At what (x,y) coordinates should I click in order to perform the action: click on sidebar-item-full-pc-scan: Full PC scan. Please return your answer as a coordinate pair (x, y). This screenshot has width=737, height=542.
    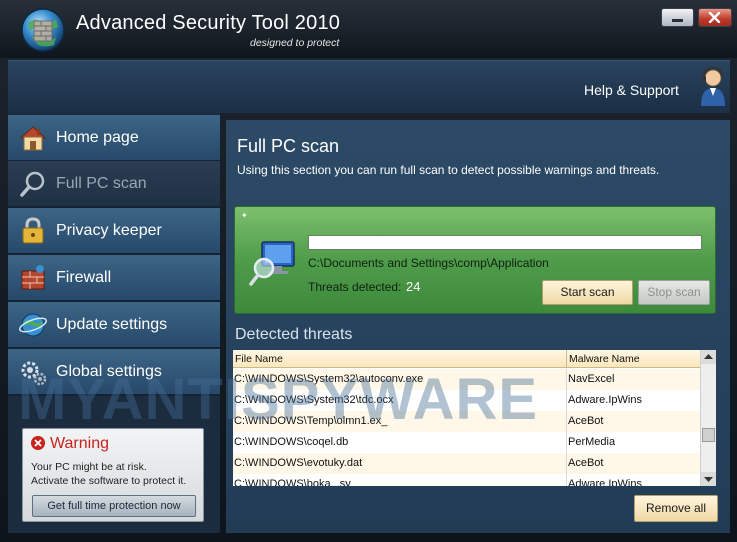
    Looking at the image, I should click on (114, 184).